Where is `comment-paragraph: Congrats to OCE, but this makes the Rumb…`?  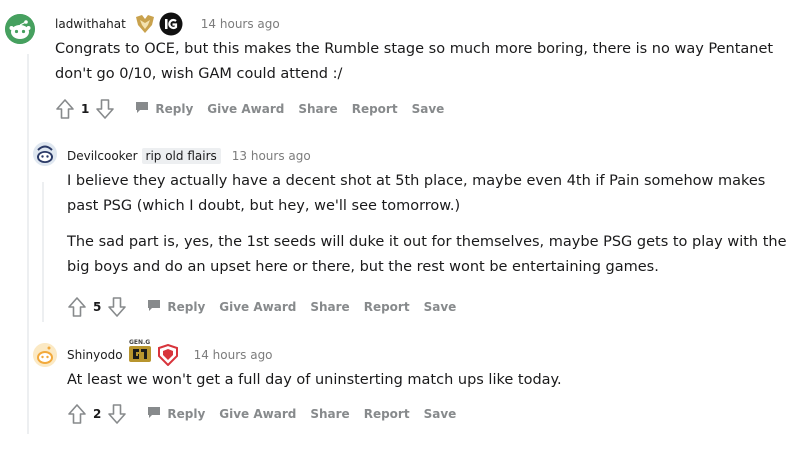
comment-paragraph: Congrats to OCE, but this makes the Rumb… is located at coordinates (414, 61).